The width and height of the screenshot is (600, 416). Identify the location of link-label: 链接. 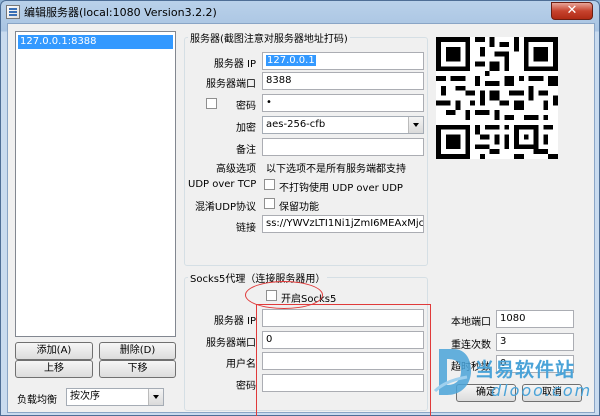
(246, 228).